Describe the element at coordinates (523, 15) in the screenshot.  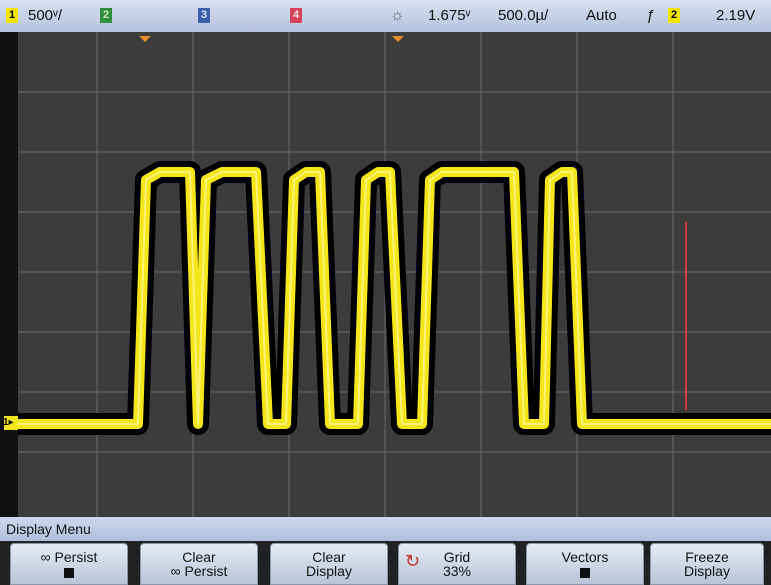
I see `time-scale: 500.0µ/` at that location.